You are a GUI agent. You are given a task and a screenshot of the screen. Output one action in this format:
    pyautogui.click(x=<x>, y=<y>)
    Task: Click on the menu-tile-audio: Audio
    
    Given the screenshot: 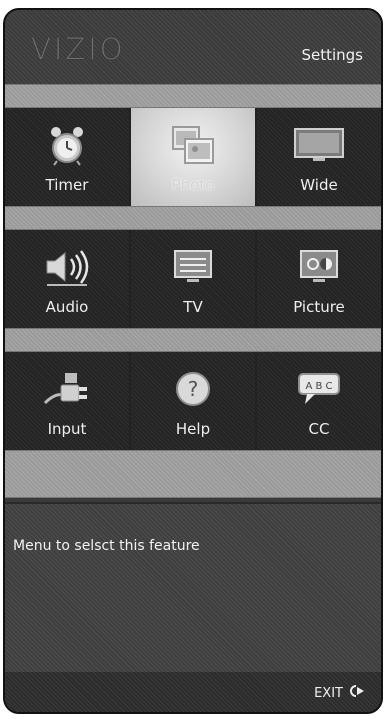 What is the action you would take?
    pyautogui.click(x=67, y=279)
    